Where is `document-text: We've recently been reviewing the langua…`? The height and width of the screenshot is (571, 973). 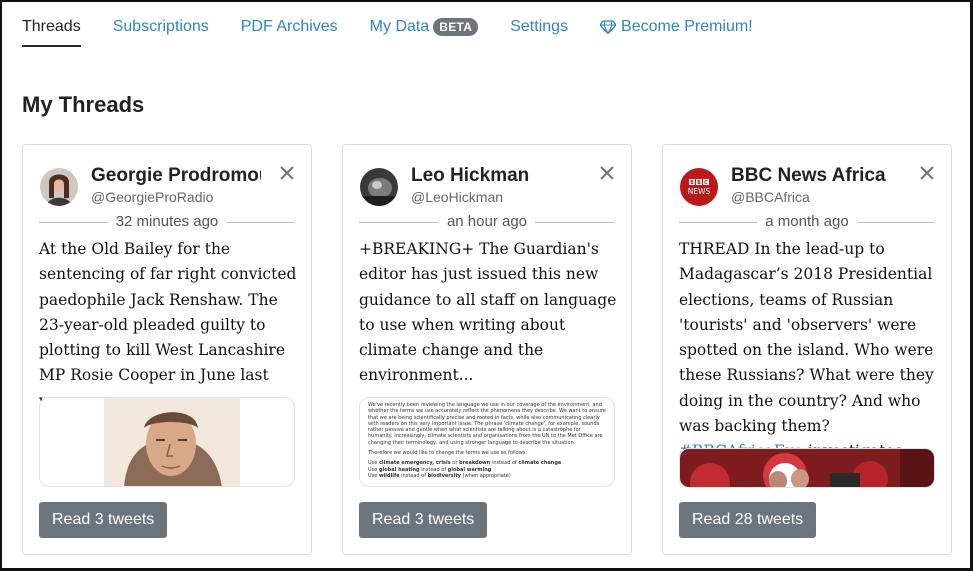 document-text: We've recently been reviewing the langua… is located at coordinates (487, 440).